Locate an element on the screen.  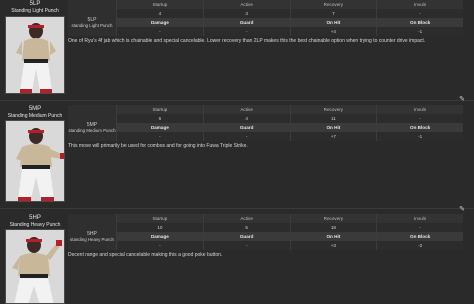
move-name: Standing Light Punch is located at coordinates (35, 11).